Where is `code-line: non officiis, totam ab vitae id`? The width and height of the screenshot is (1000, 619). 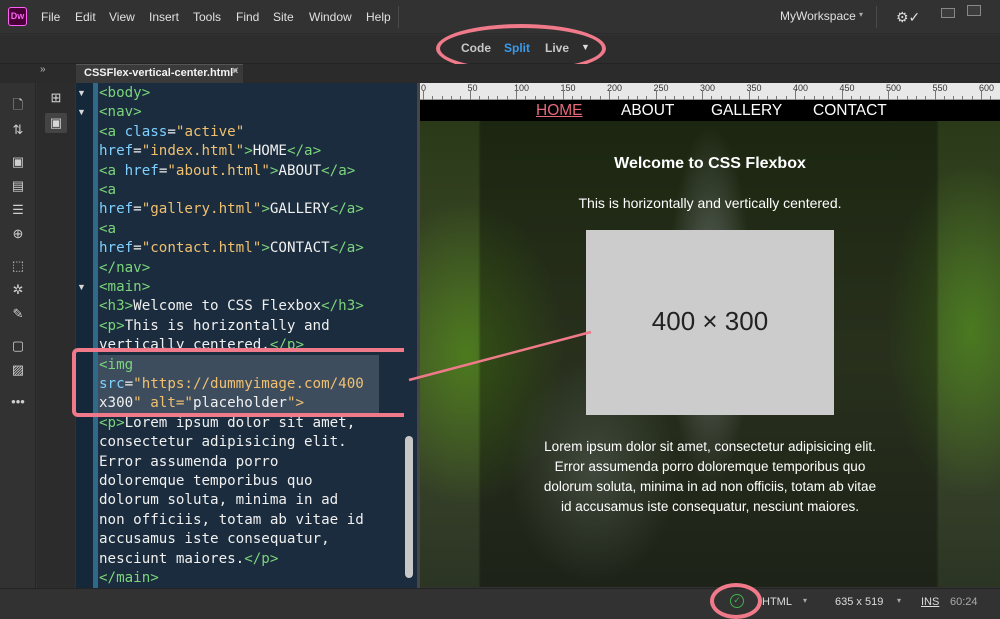
code-line: non officiis, totam ab vitae id is located at coordinates (231, 520).